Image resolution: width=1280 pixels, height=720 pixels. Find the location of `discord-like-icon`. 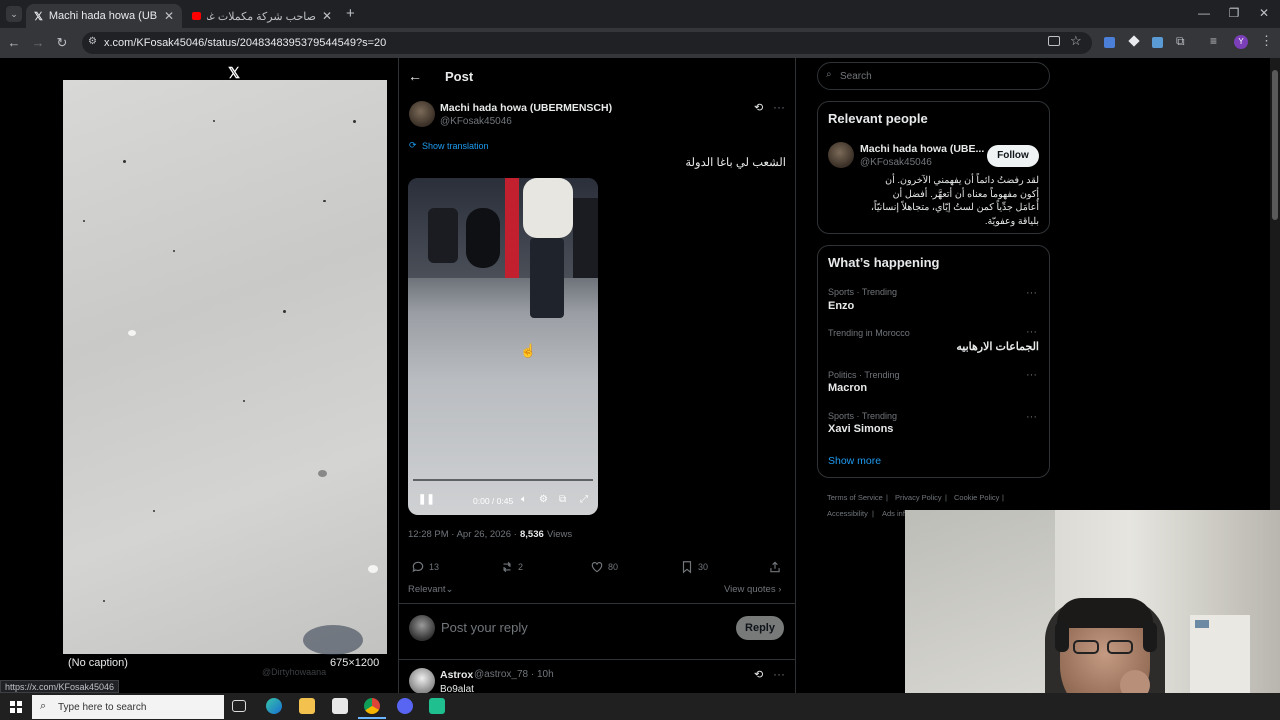

discord-like-icon is located at coordinates (405, 706).